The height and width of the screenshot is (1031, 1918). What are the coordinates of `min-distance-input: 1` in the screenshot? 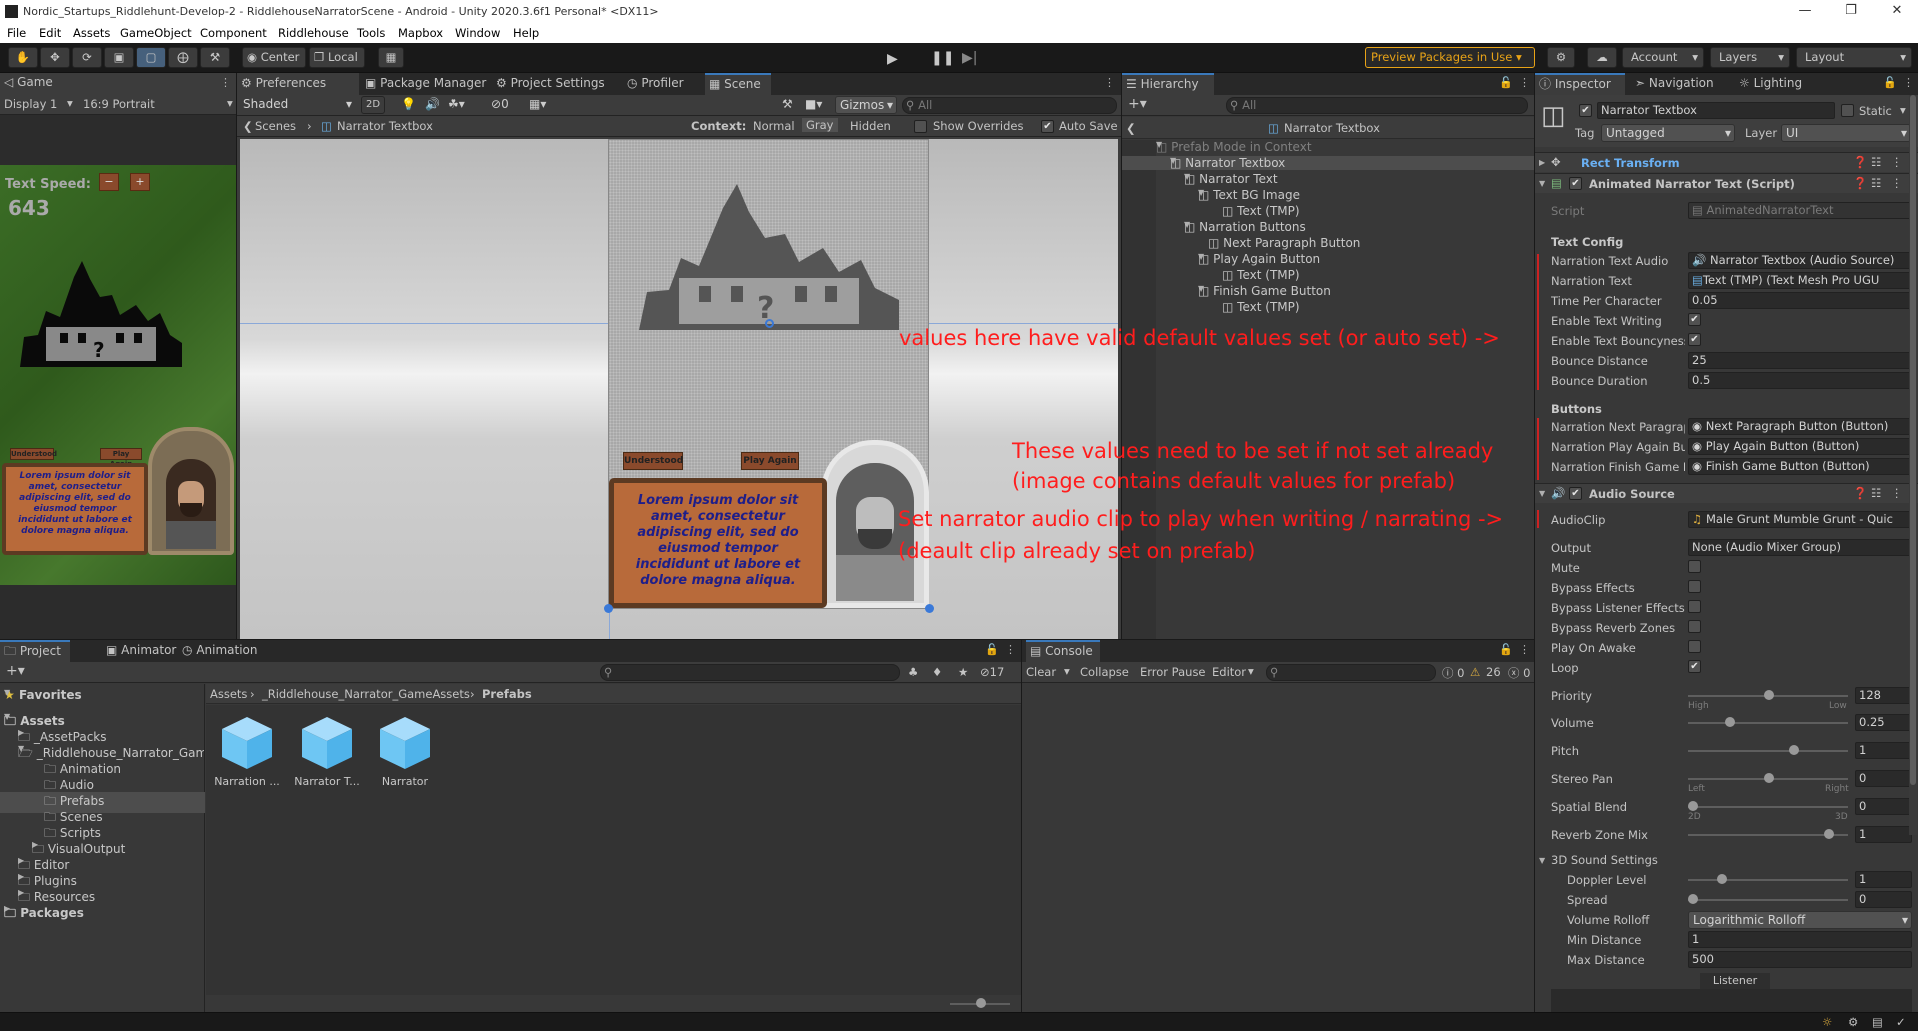 It's located at (1800, 939).